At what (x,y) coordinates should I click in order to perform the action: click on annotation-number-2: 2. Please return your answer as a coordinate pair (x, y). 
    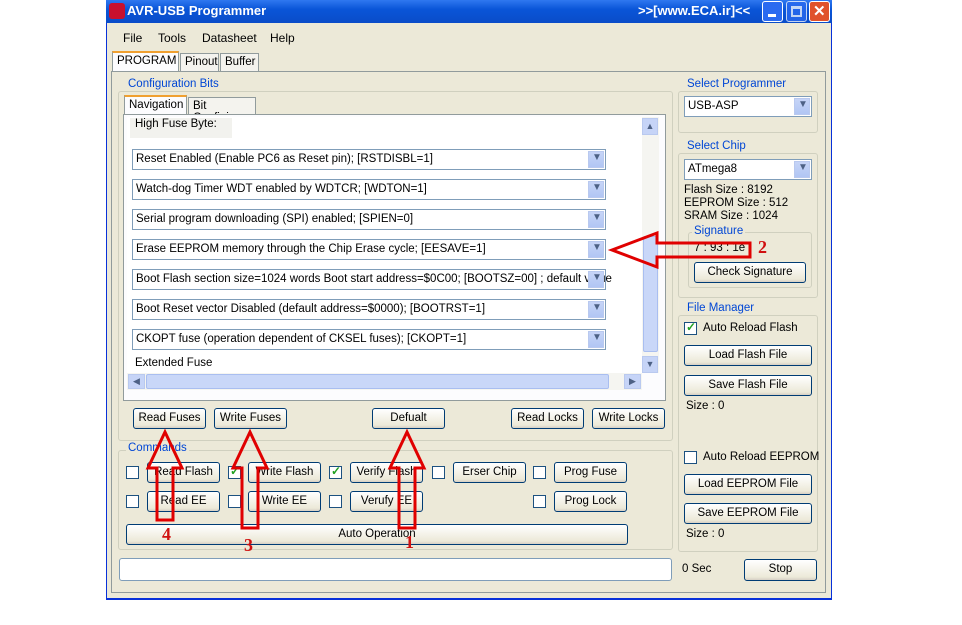
    Looking at the image, I should click on (762, 247).